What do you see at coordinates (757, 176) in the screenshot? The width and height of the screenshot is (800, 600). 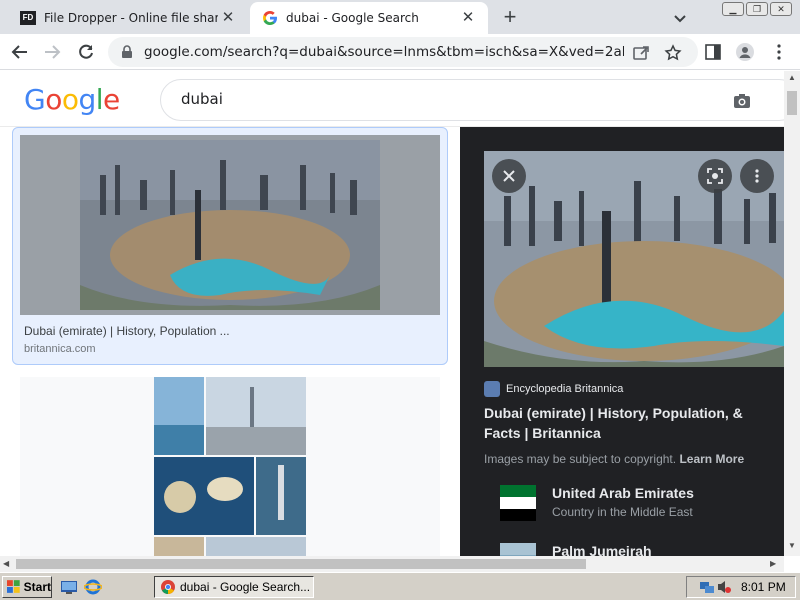 I see `more-options-icon` at bounding box center [757, 176].